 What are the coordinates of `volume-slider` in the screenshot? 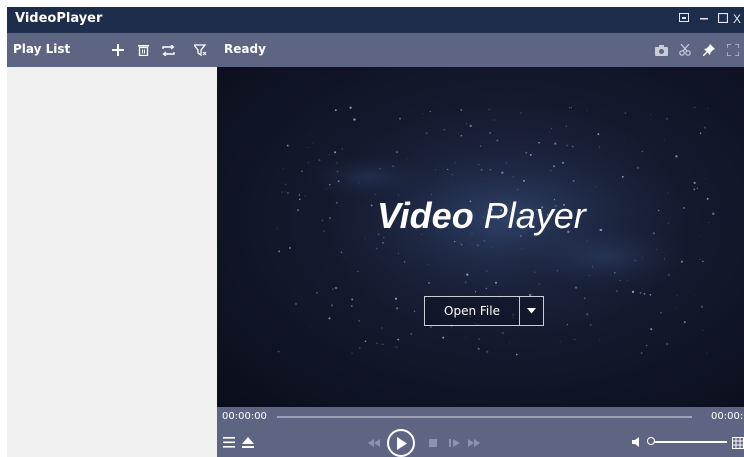 It's located at (689, 442).